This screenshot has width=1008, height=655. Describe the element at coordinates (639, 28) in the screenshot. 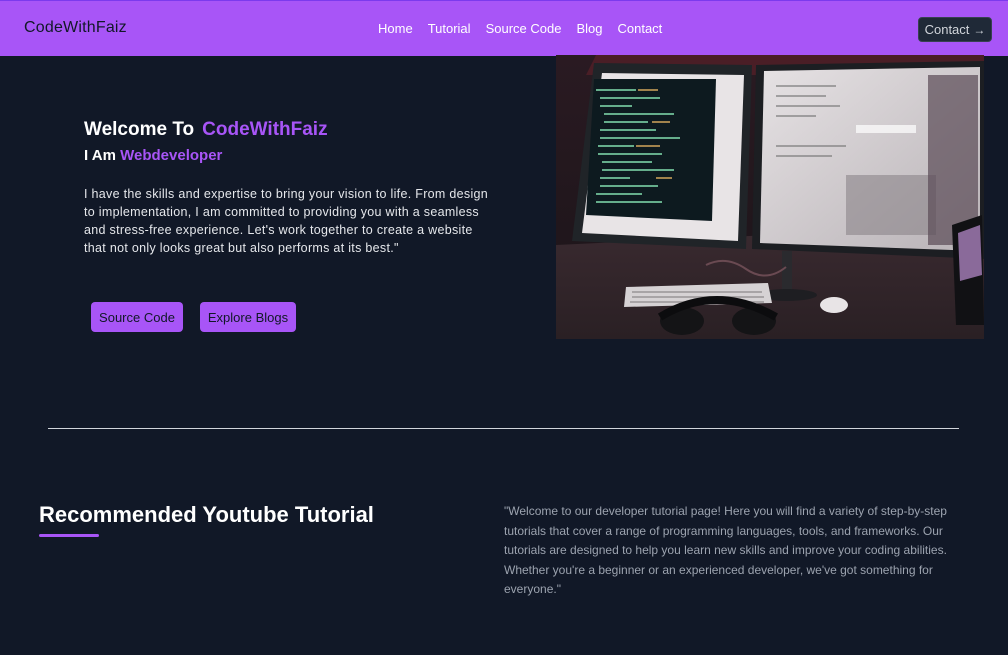

I see `nav-link-contact: Contact` at that location.